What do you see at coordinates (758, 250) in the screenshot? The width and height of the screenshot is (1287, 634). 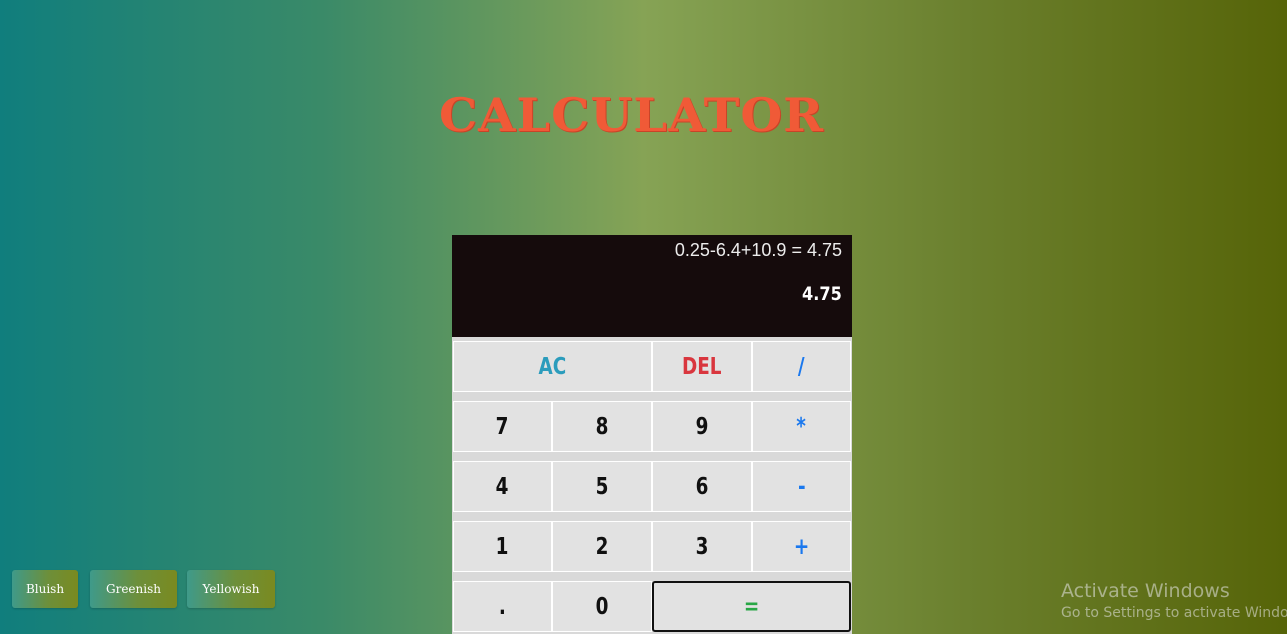 I see `expression-display: 0.25-6.4+10.9 = 4.75` at bounding box center [758, 250].